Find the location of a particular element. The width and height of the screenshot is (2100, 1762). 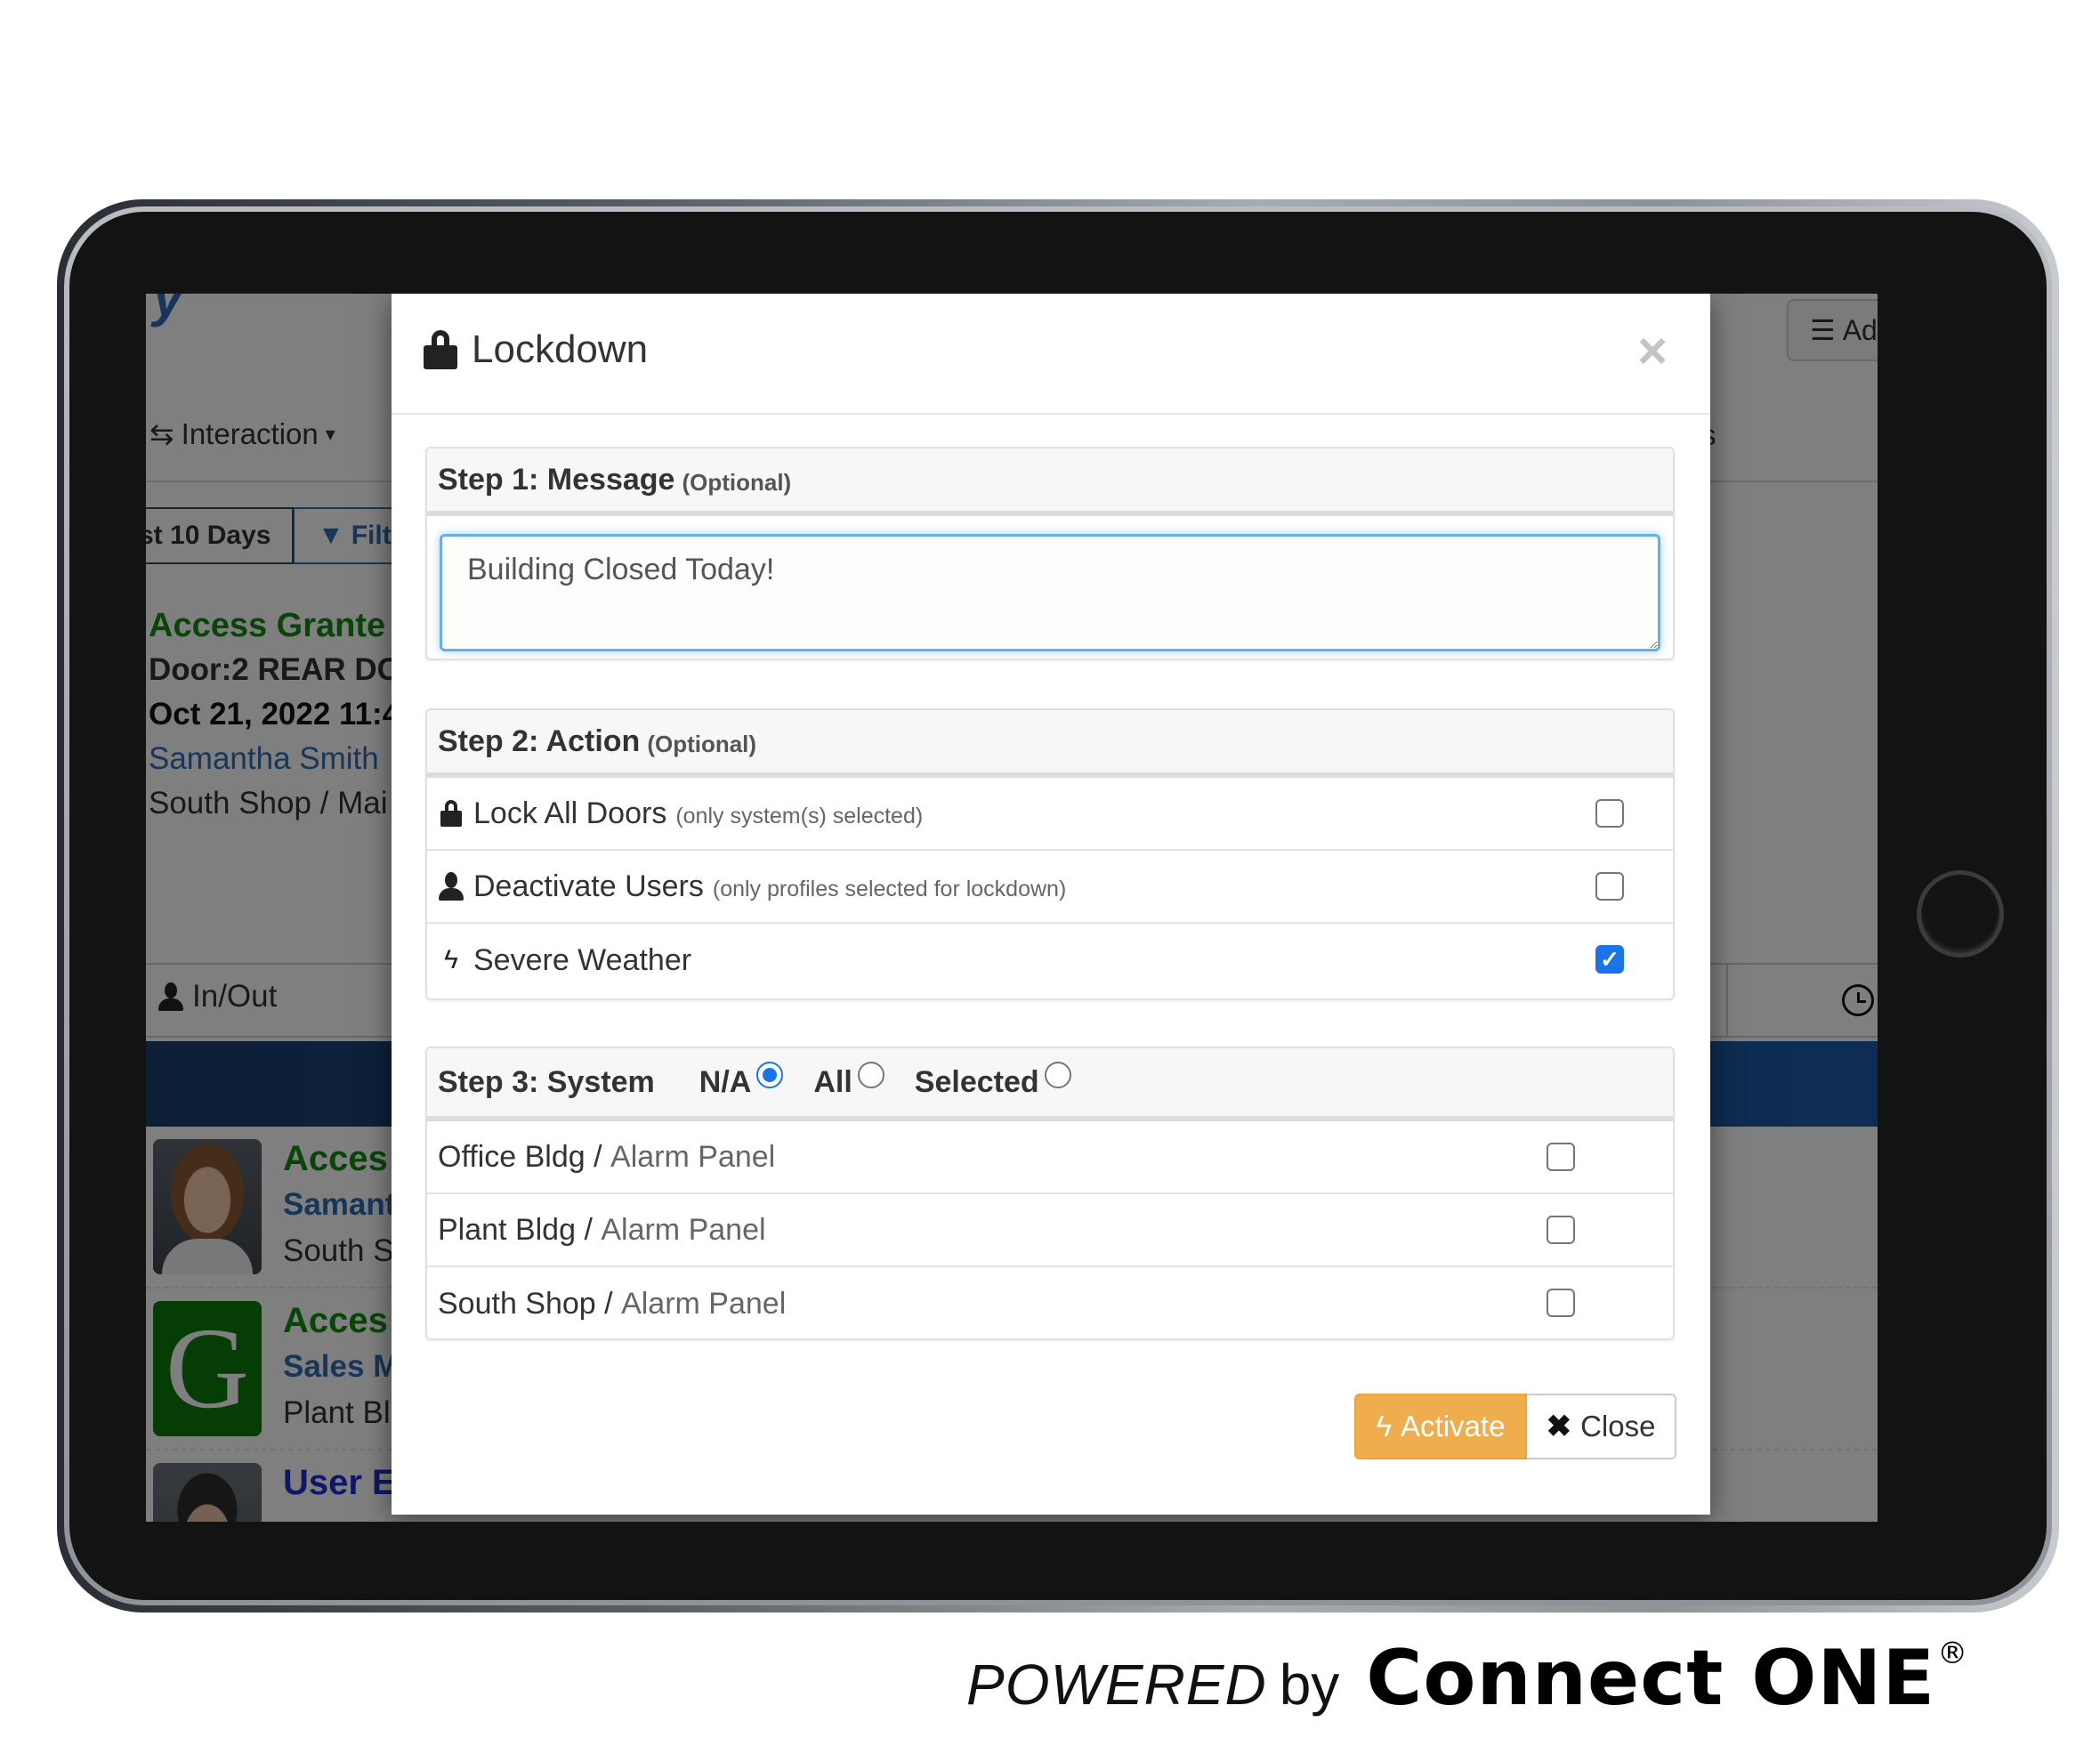

action-label: Severe Weather is located at coordinates (582, 959).